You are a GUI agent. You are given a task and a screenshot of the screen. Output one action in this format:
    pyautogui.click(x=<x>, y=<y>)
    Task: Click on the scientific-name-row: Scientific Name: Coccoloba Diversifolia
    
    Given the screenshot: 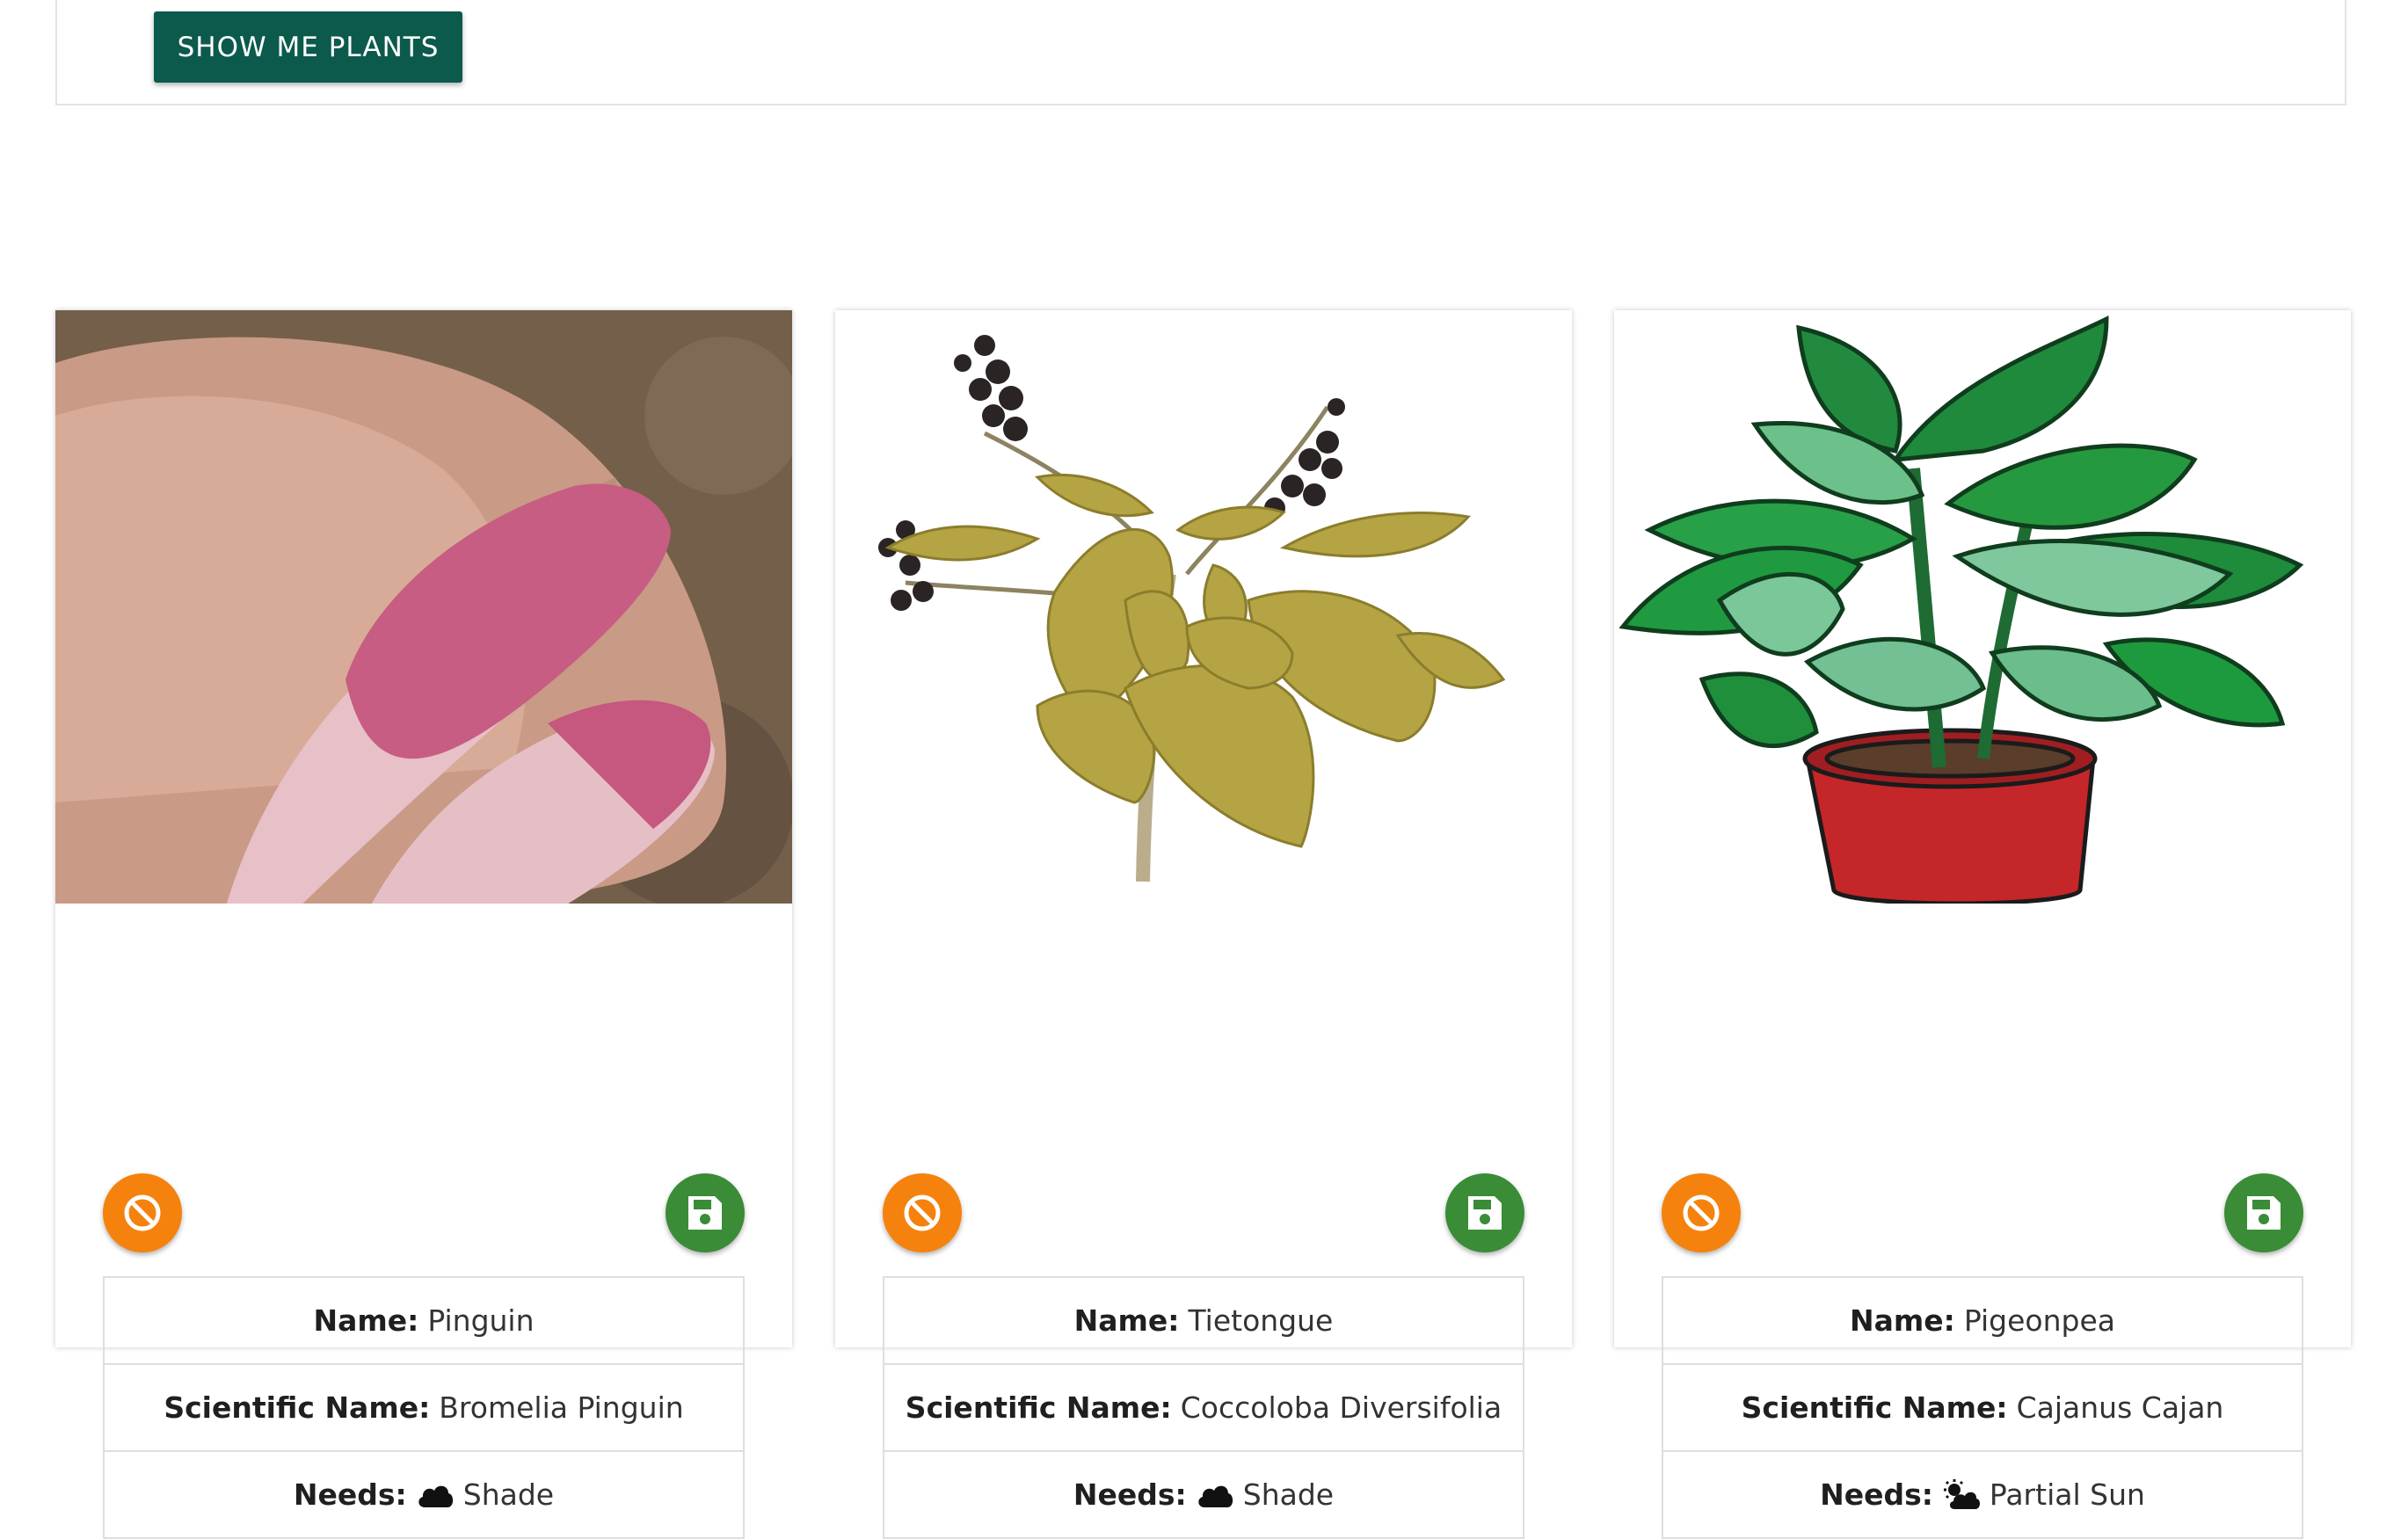 What is the action you would take?
    pyautogui.click(x=1203, y=1408)
    